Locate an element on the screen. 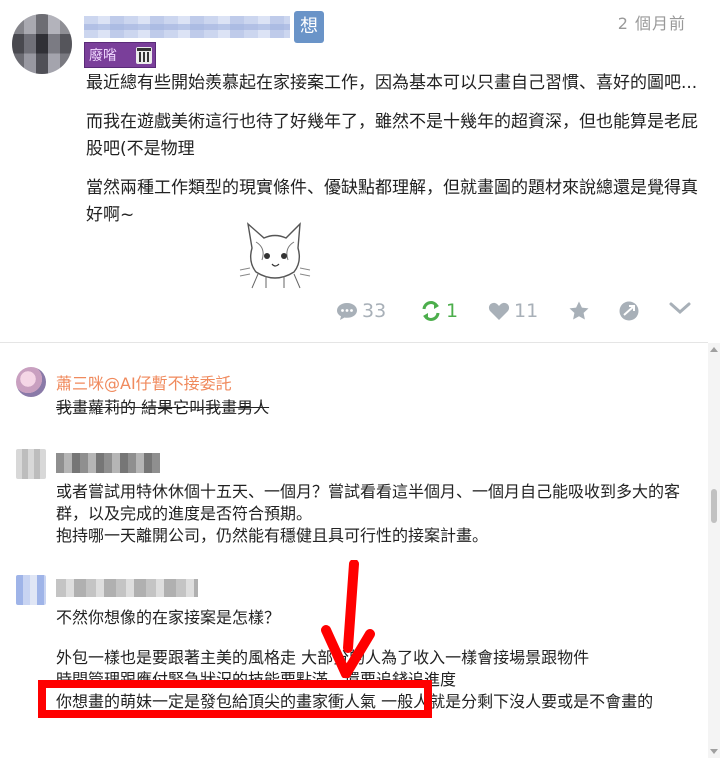  post-time: 2 個月前 is located at coordinates (652, 22).